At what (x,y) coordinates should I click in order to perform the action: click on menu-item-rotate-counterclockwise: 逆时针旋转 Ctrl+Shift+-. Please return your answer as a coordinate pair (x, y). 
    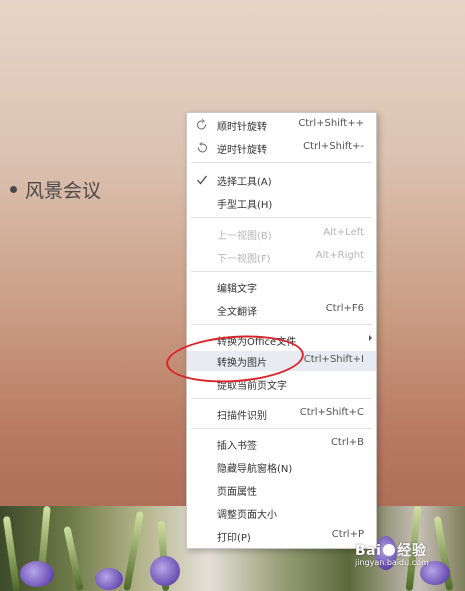
    Looking at the image, I should click on (281, 148).